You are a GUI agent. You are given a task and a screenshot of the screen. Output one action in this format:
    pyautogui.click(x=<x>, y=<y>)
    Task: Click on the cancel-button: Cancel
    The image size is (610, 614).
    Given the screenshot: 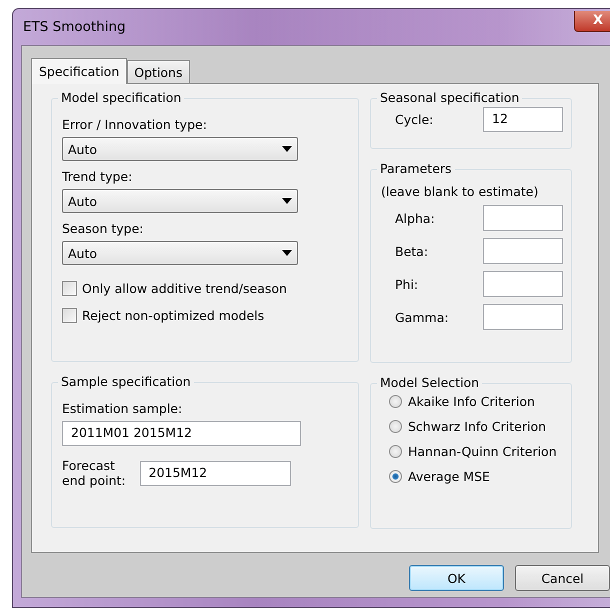 What is the action you would take?
    pyautogui.click(x=562, y=578)
    